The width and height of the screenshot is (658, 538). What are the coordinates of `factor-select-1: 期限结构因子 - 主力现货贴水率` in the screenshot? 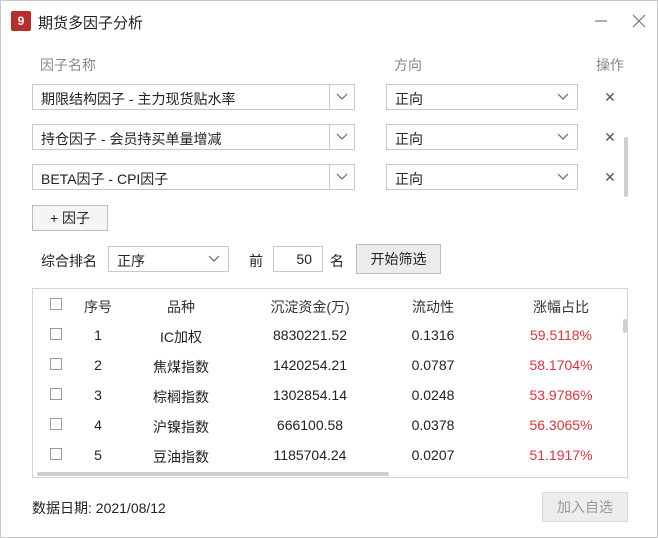 It's located at (193, 97).